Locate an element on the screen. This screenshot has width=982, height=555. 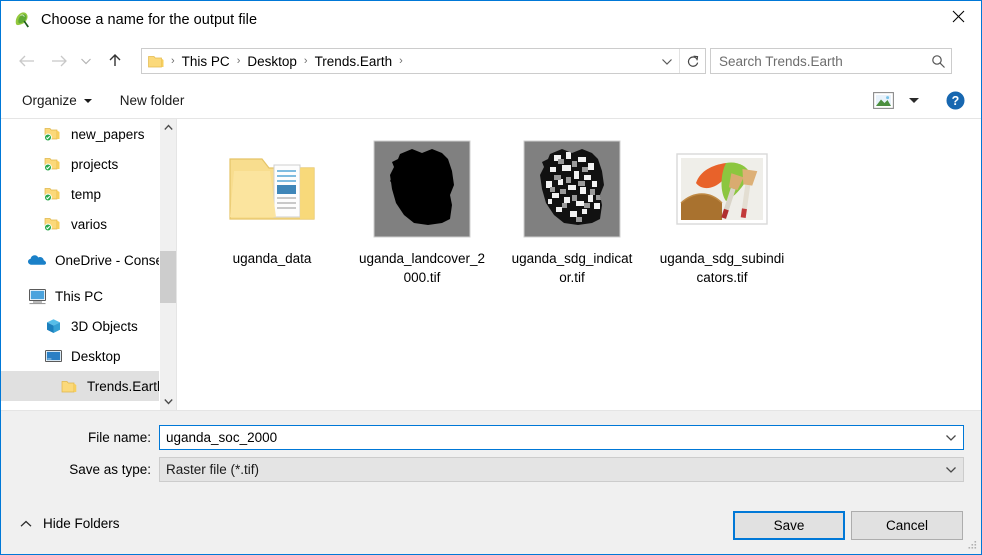
computer-icon is located at coordinates (37, 296).